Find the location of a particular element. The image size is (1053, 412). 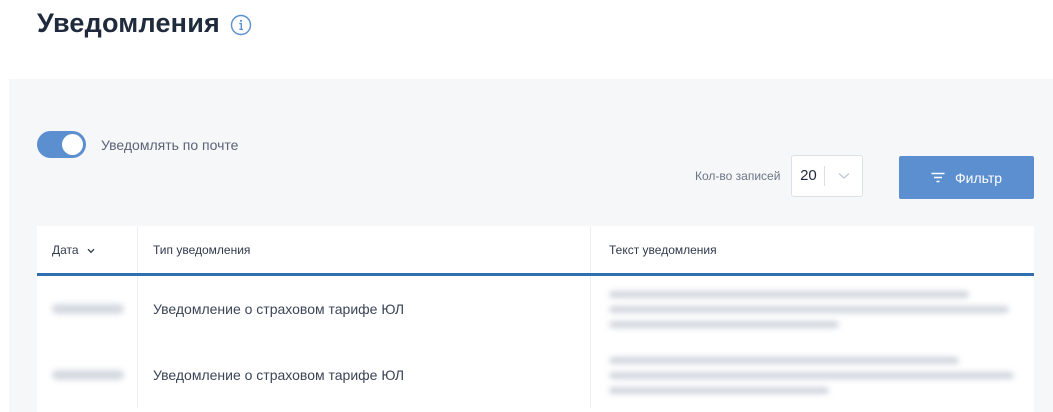

records-per-page: Кол-во записей 20 is located at coordinates (779, 176).